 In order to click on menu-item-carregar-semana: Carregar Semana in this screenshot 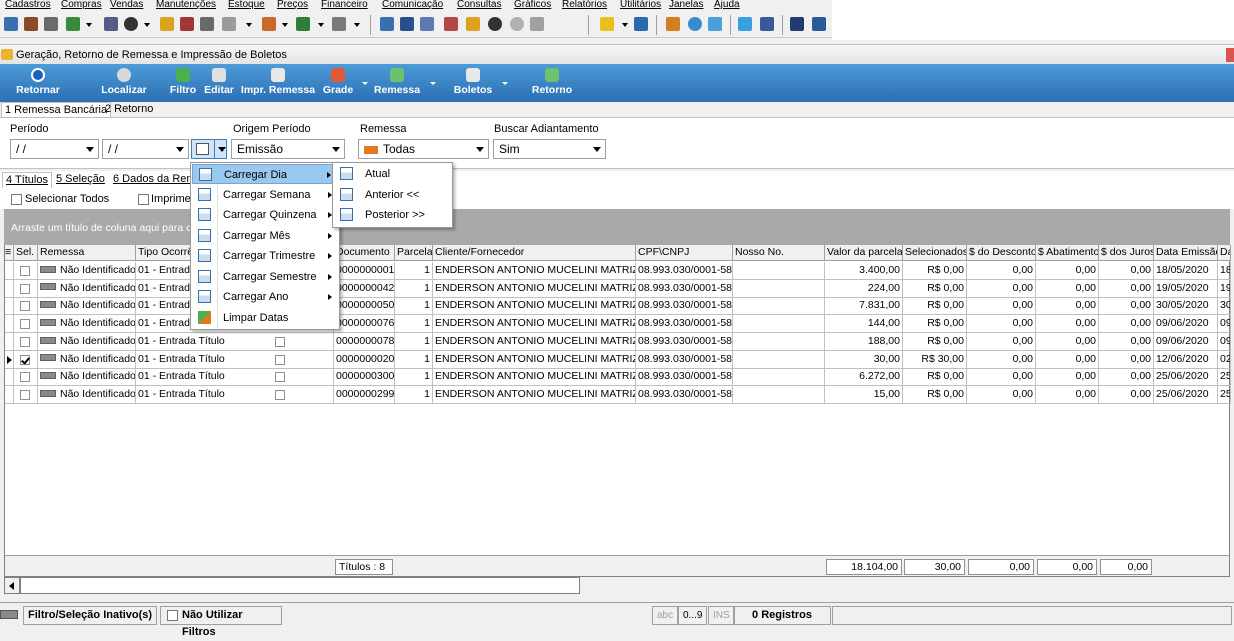, I will do `click(265, 195)`.